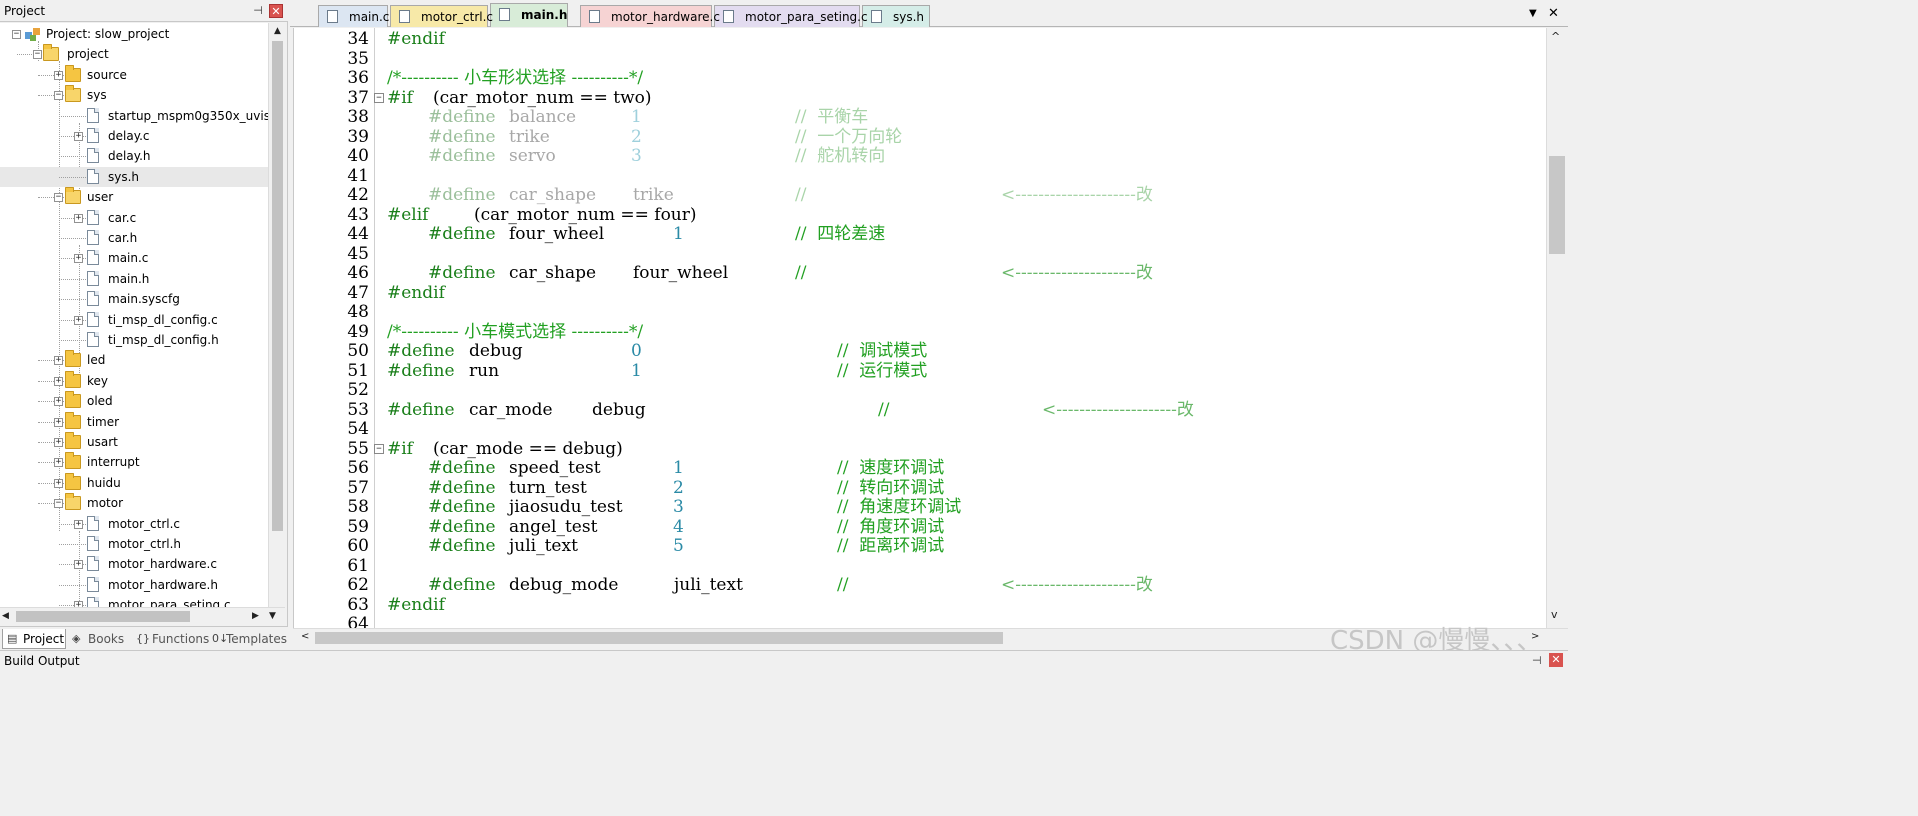 This screenshot has height=816, width=1918. I want to click on code-line: 45, so click(920, 254).